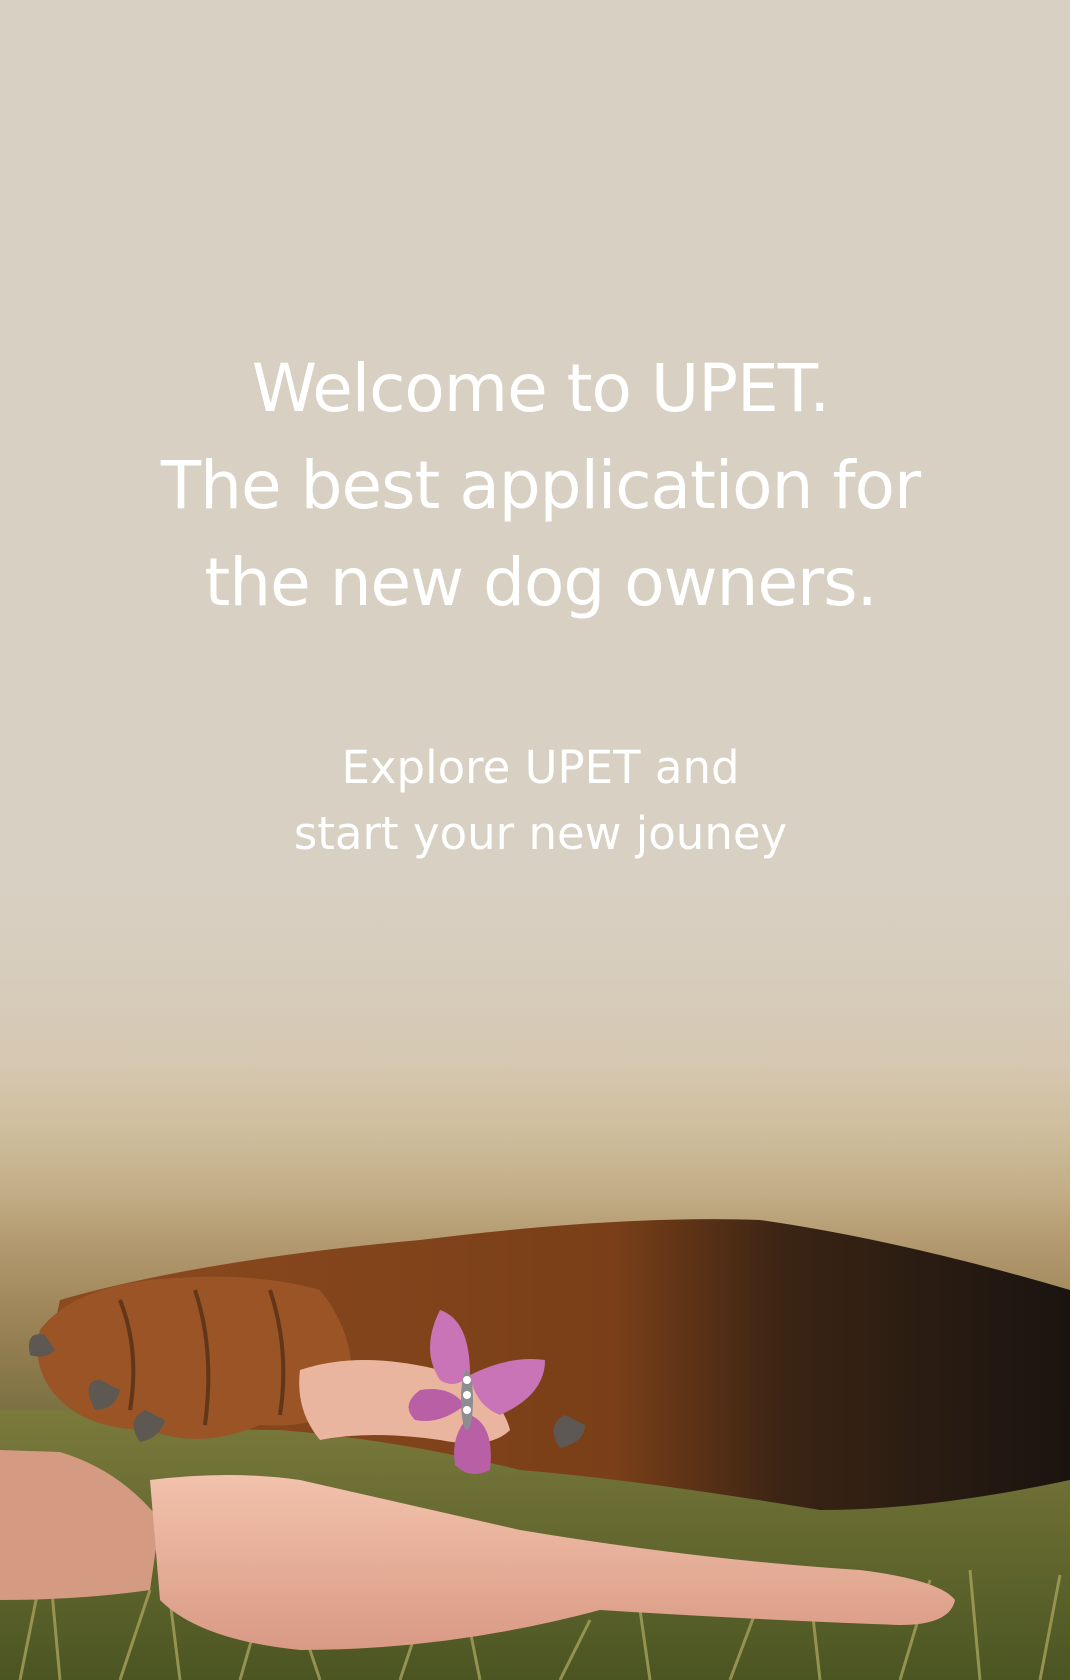 The image size is (1081, 1680). I want to click on welcome-subtitle: Explore UPET and start your new jouney, so click(540, 801).